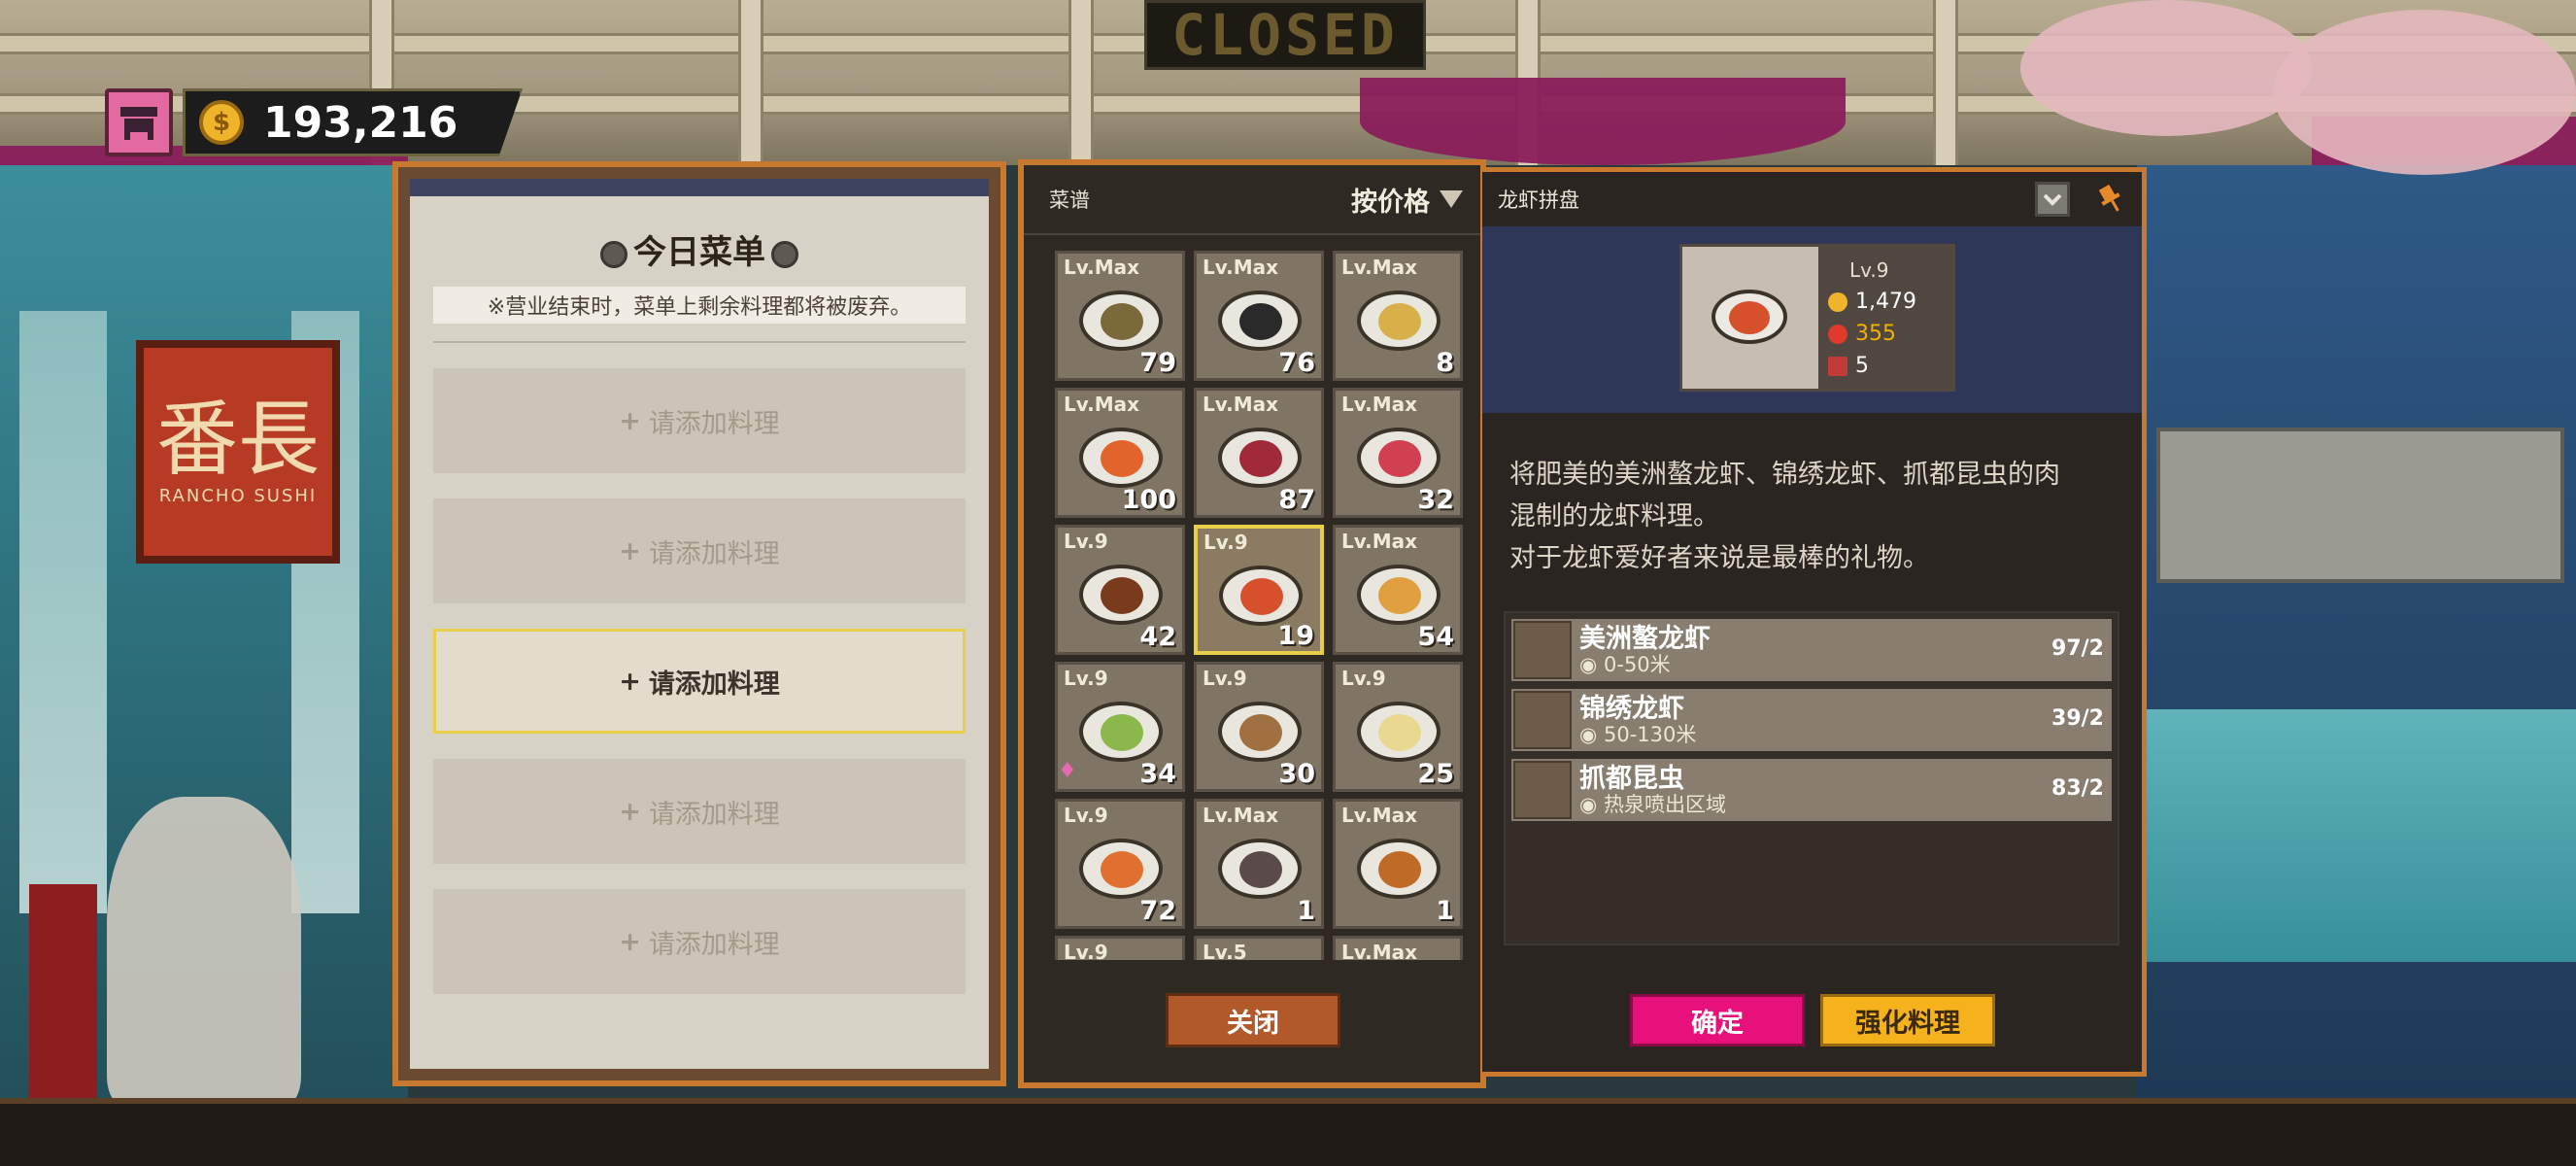 This screenshot has height=1166, width=2576. I want to click on recipe-count: 79, so click(1157, 363).